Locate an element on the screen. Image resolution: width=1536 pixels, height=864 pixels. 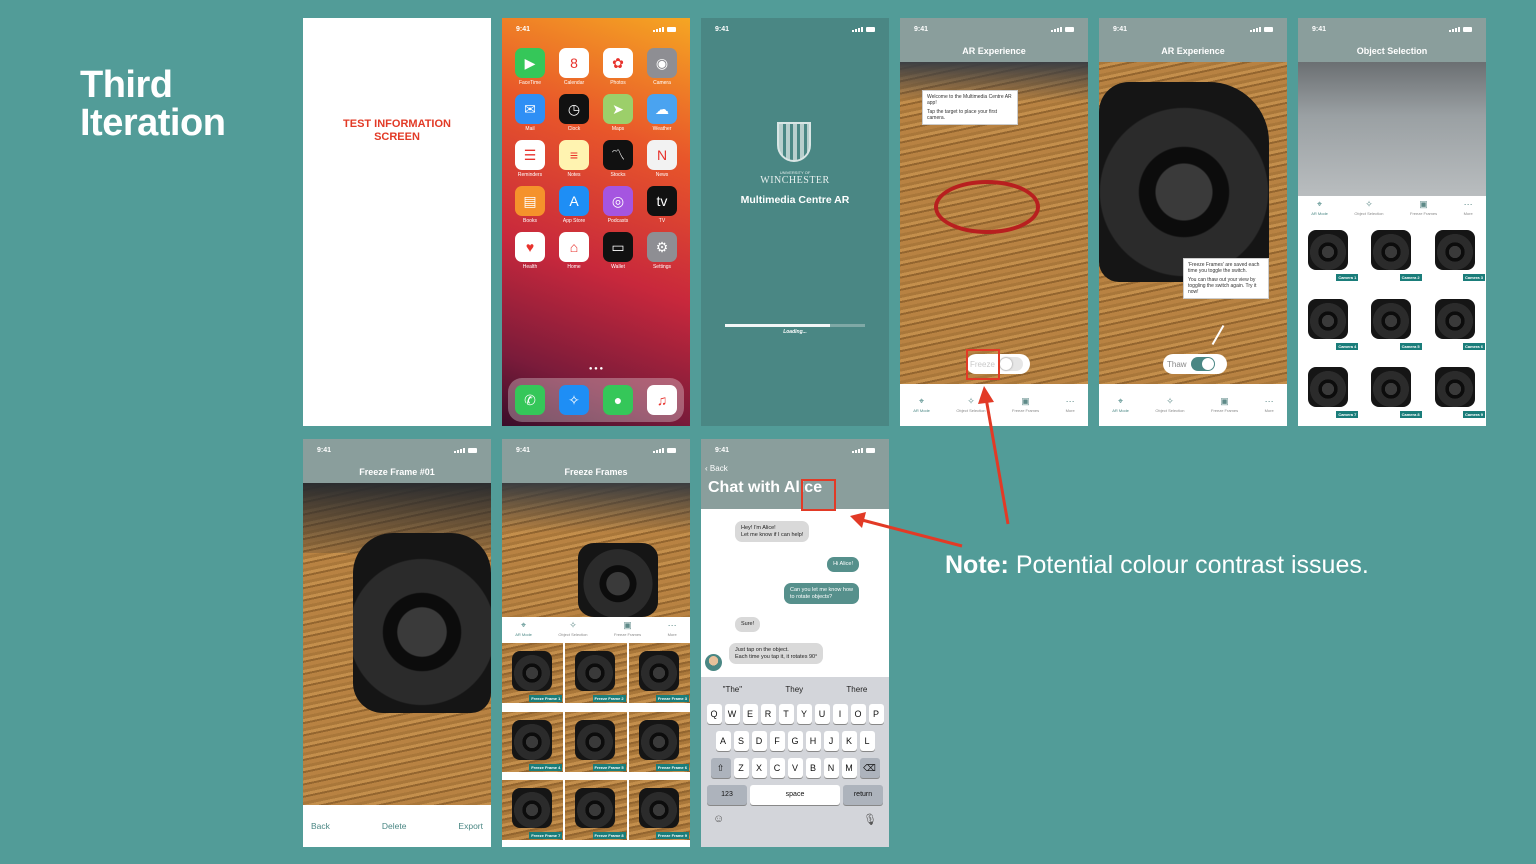
note-text: Note: Potential colour contrast issues. is located at coordinates (1157, 565).